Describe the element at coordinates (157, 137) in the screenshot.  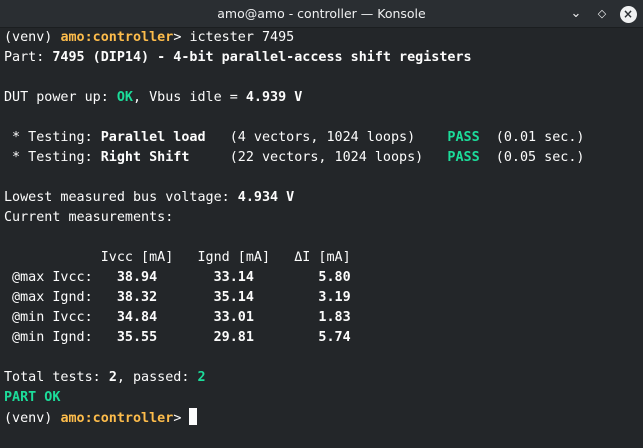
I see `test-name: Parallel load` at that location.